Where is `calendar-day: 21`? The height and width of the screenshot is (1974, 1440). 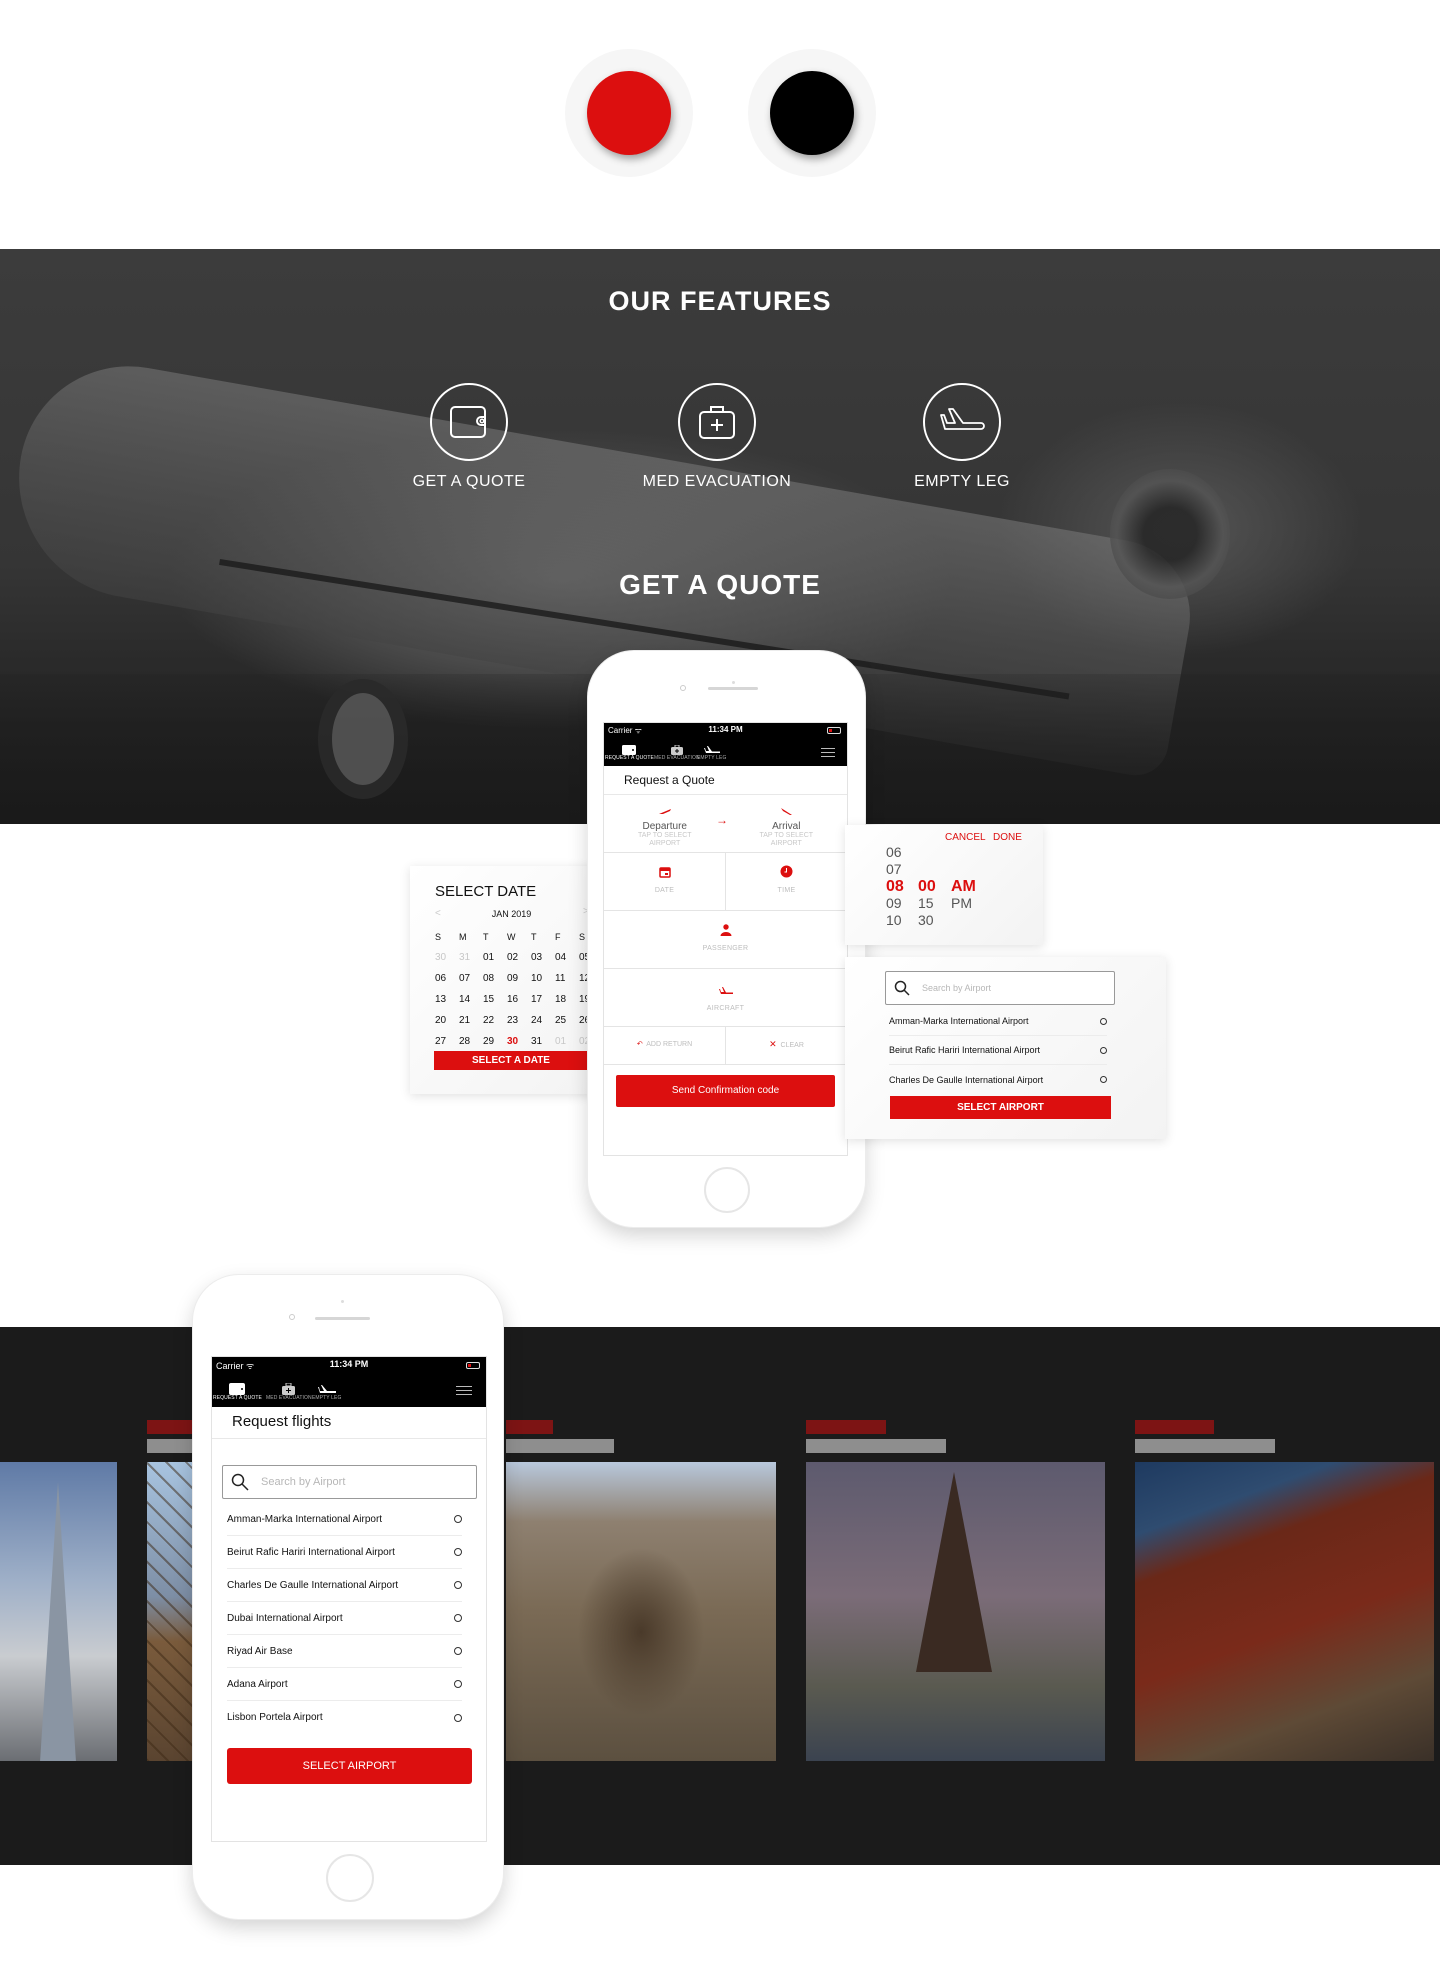
calendar-day: 21 is located at coordinates (471, 1020).